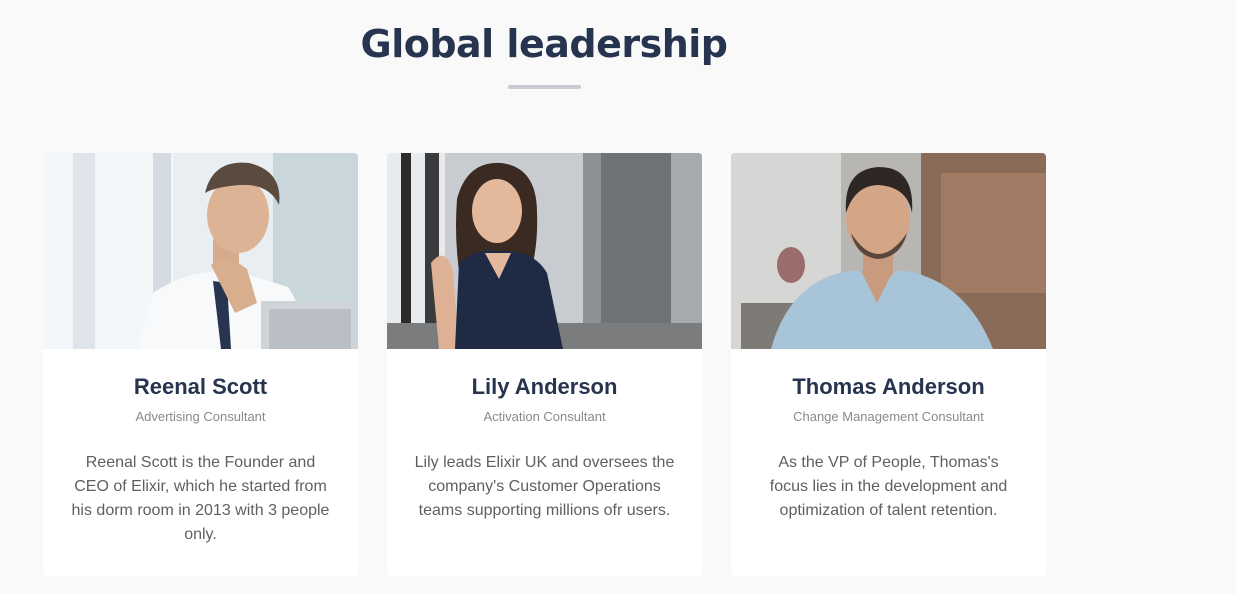 The width and height of the screenshot is (1236, 594). What do you see at coordinates (200, 251) in the screenshot?
I see `reenal-scott-photo` at bounding box center [200, 251].